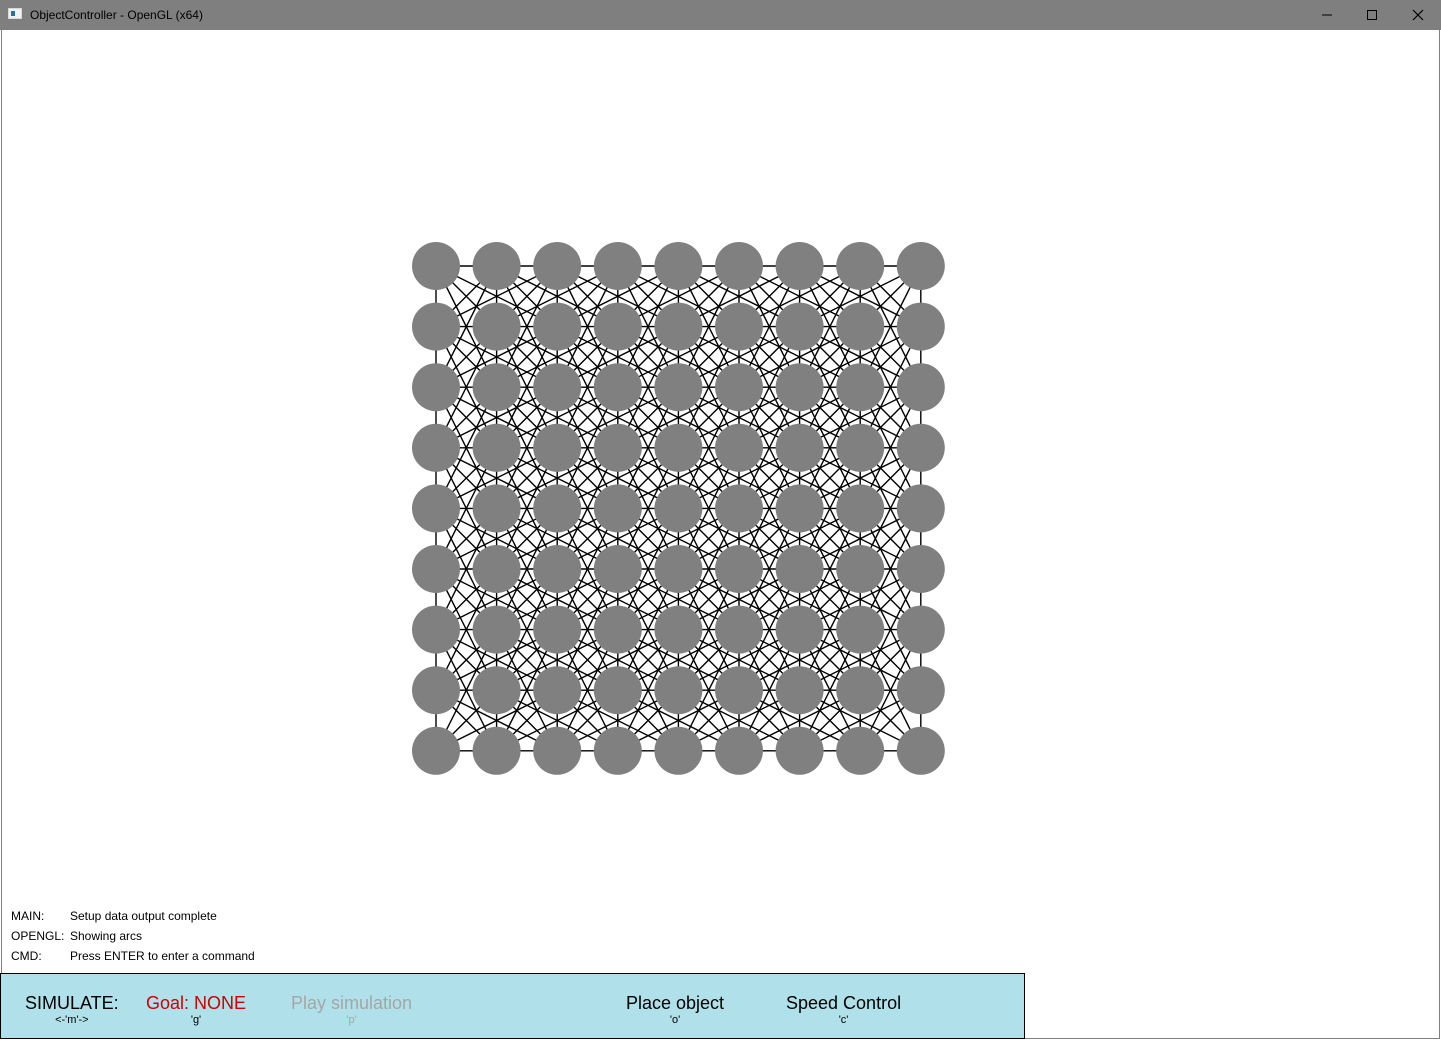  I want to click on goal-label: Goal: NONE, so click(196, 1003).